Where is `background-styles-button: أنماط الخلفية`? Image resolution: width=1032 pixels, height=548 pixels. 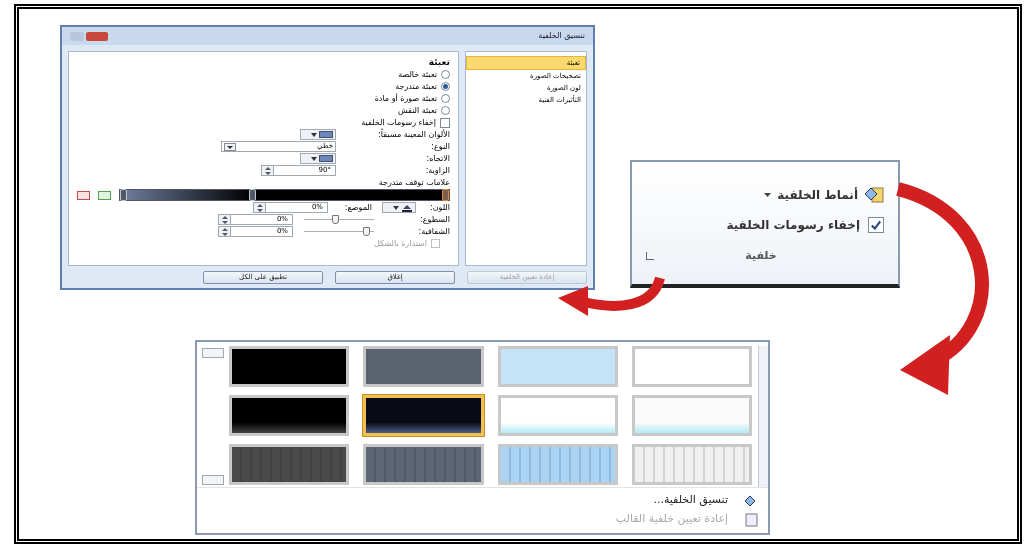 background-styles-button: أنماط الخلفية is located at coordinates (765, 195).